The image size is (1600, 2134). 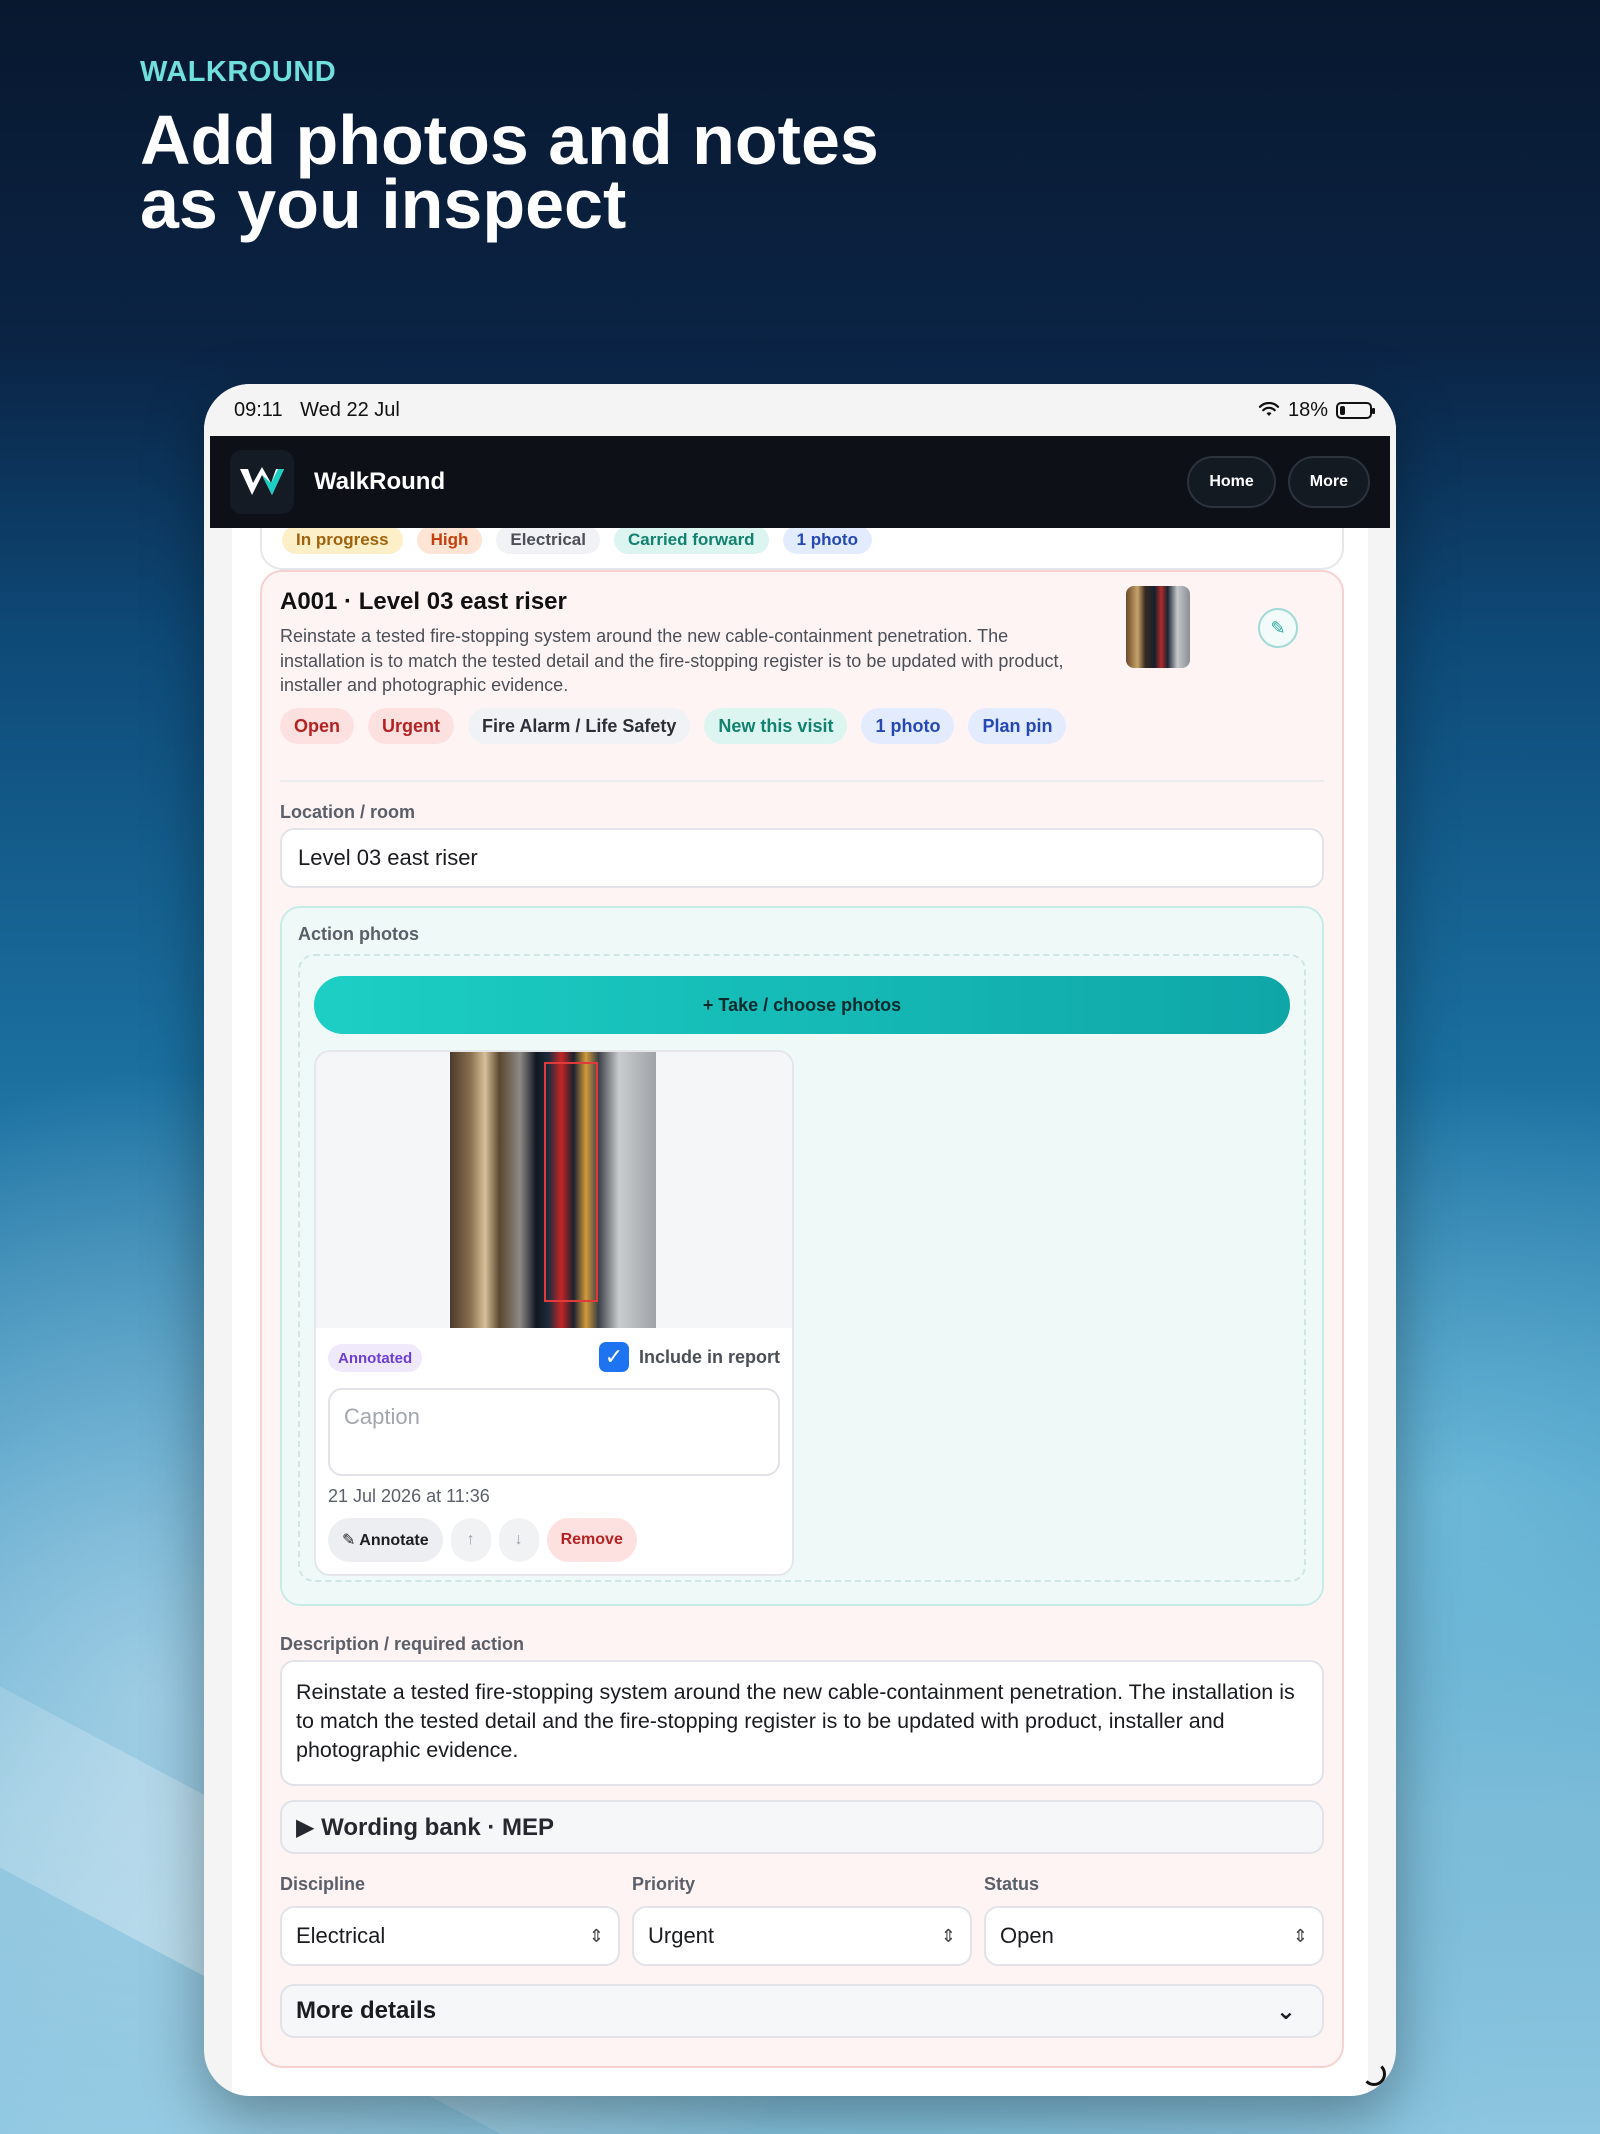 What do you see at coordinates (548, 541) in the screenshot?
I see `previous-tag: Electrical` at bounding box center [548, 541].